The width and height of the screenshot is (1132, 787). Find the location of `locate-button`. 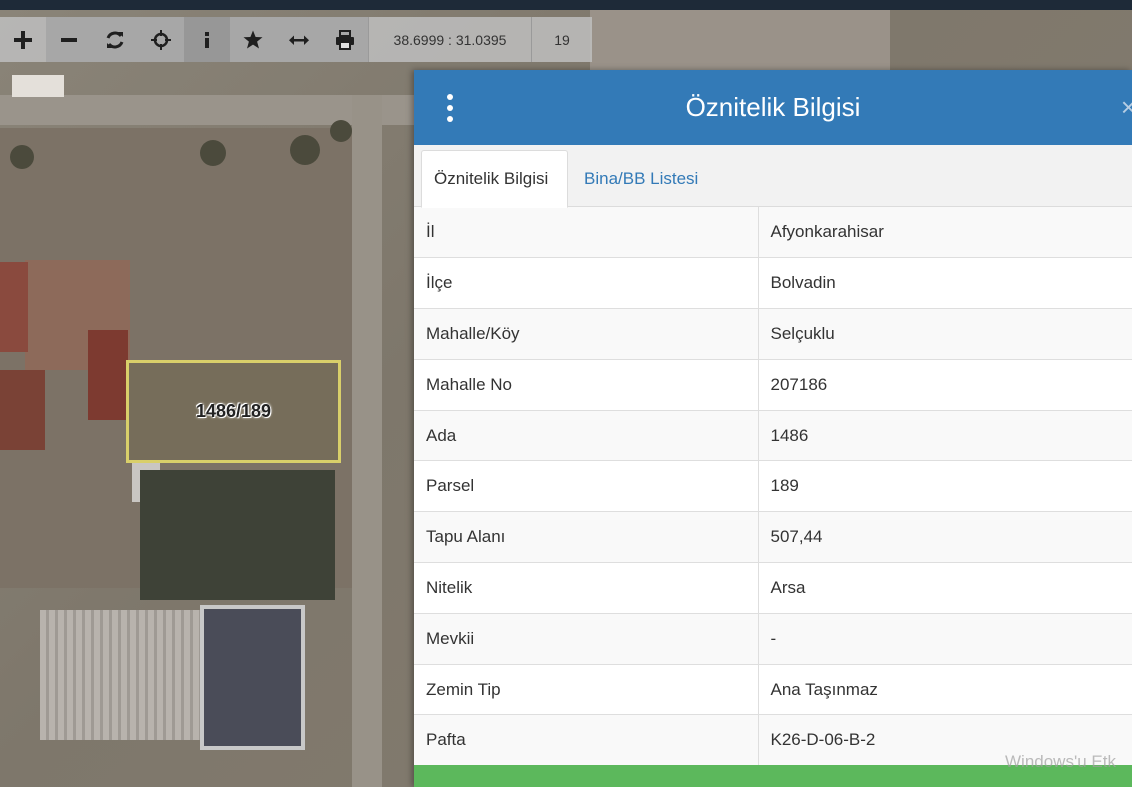

locate-button is located at coordinates (161, 39).